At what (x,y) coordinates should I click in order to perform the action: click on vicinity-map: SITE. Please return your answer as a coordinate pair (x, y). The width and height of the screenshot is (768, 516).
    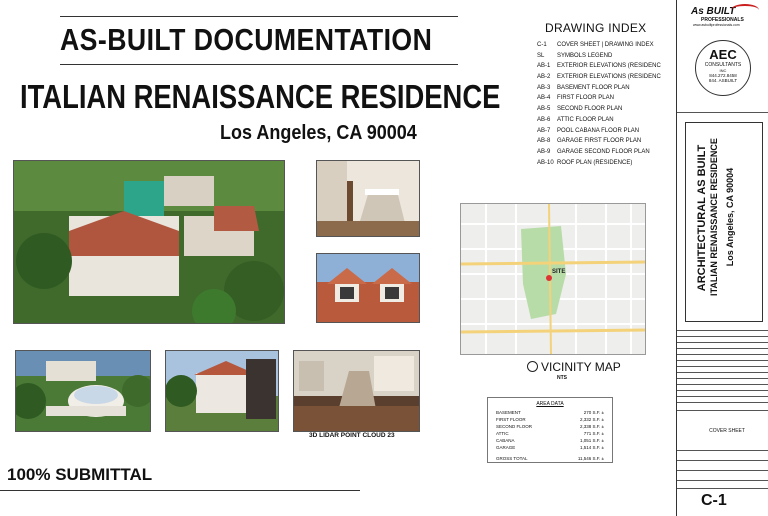
    Looking at the image, I should click on (553, 279).